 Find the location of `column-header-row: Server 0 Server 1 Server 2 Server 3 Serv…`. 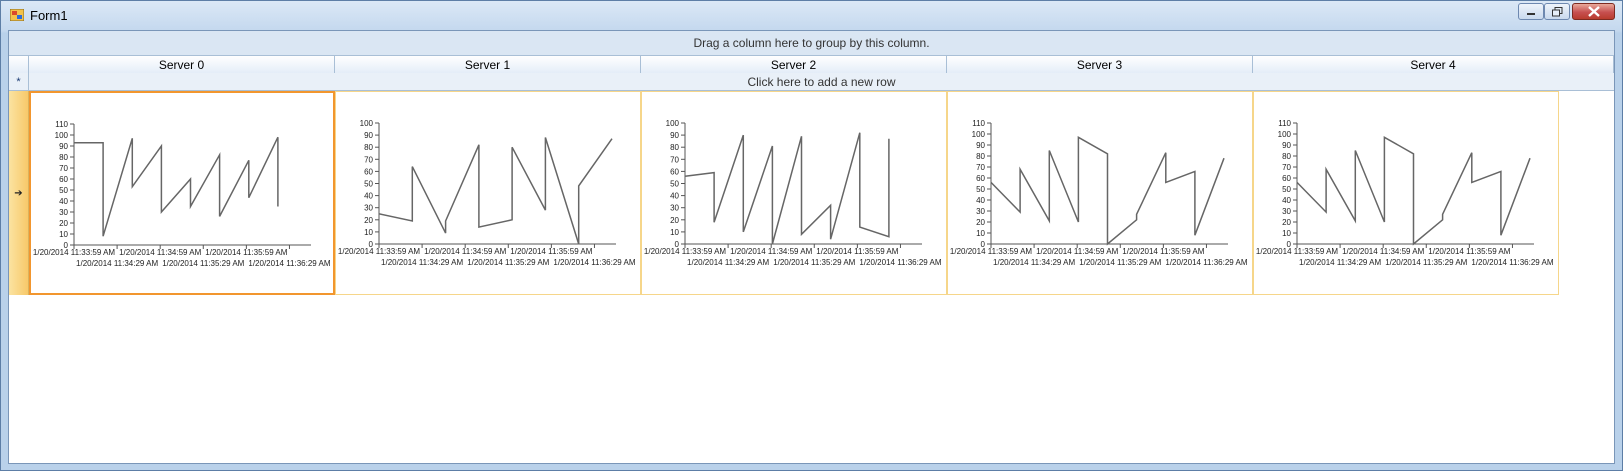

column-header-row: Server 0 Server 1 Server 2 Server 3 Serv… is located at coordinates (811, 64).